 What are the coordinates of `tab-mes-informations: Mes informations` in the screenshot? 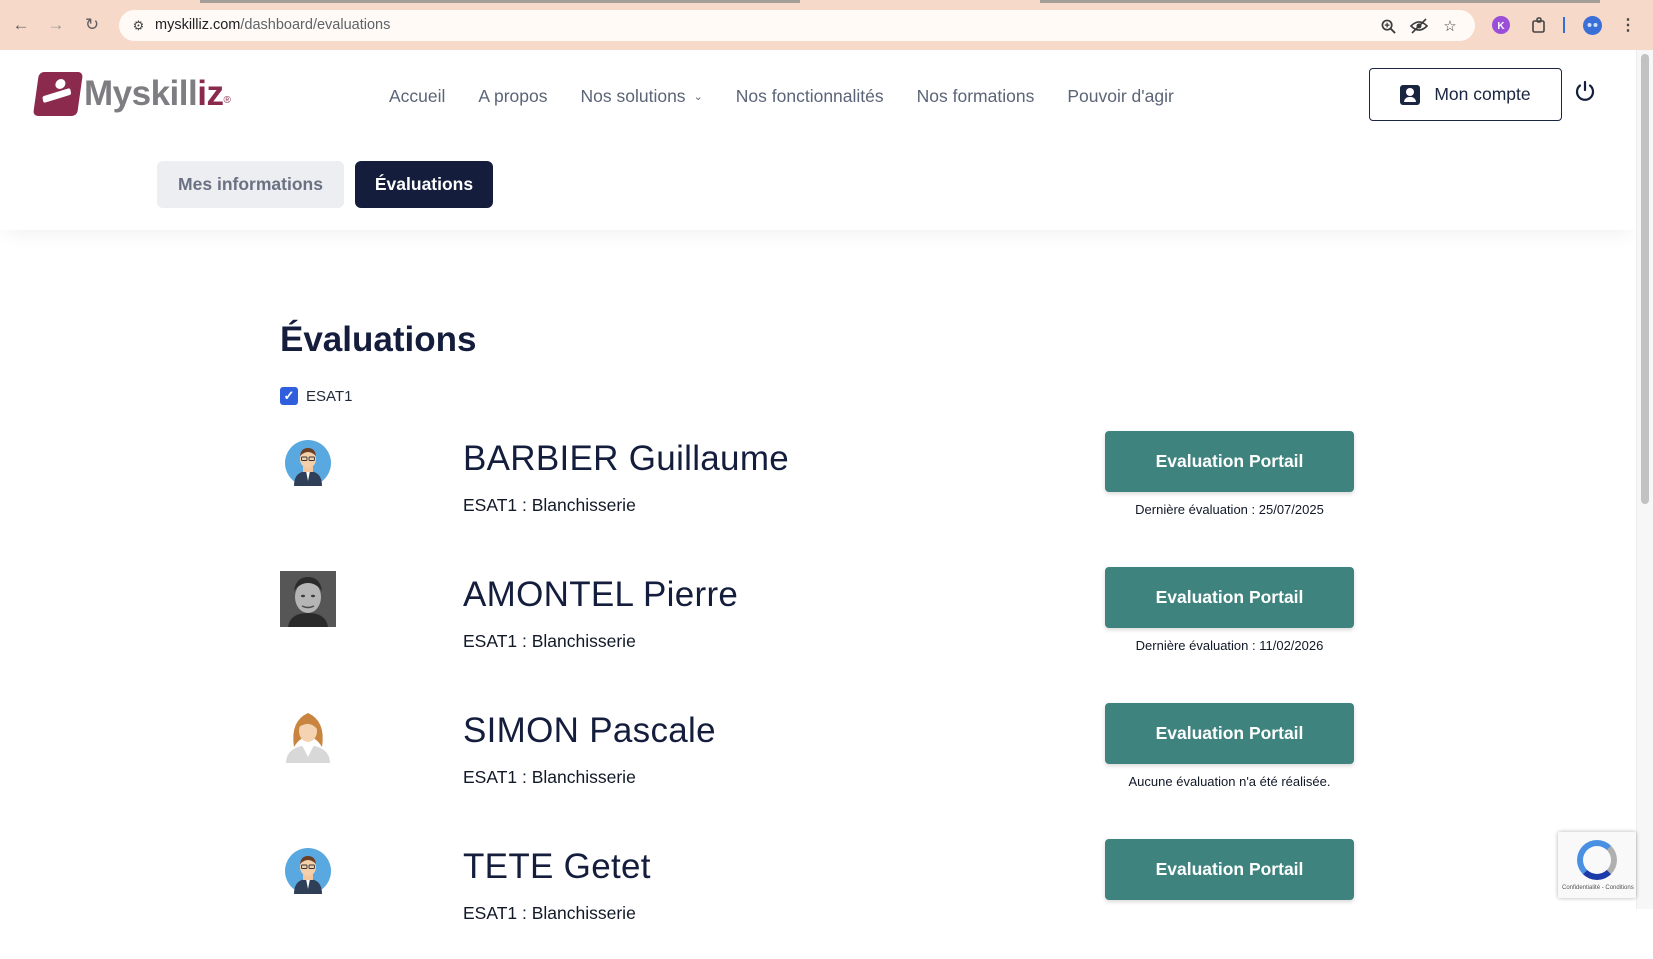 It's located at (250, 184).